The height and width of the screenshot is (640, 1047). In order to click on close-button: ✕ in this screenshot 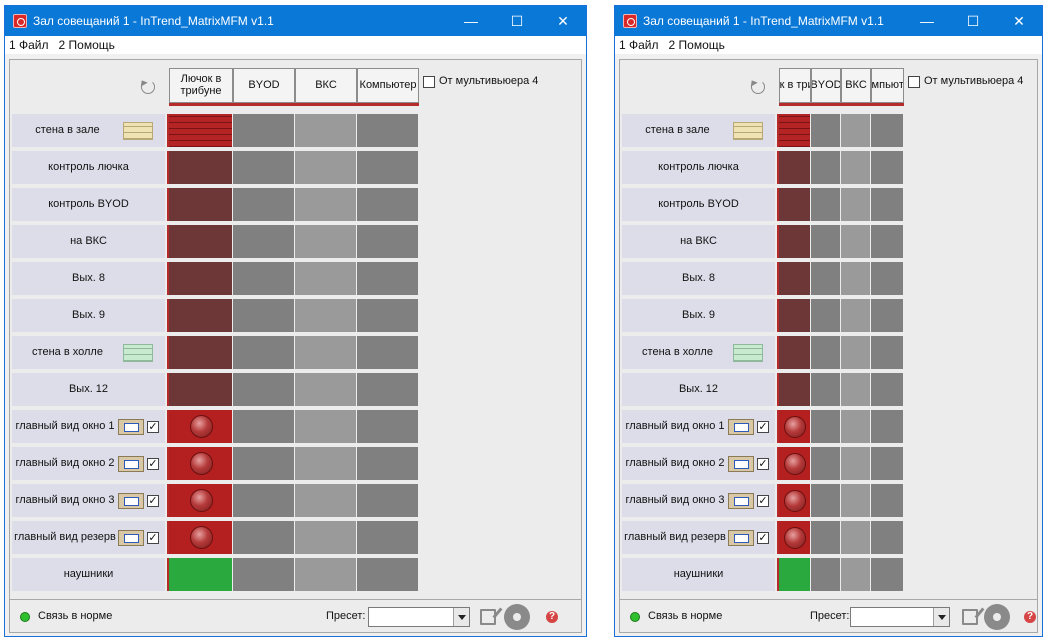, I will do `click(563, 21)`.